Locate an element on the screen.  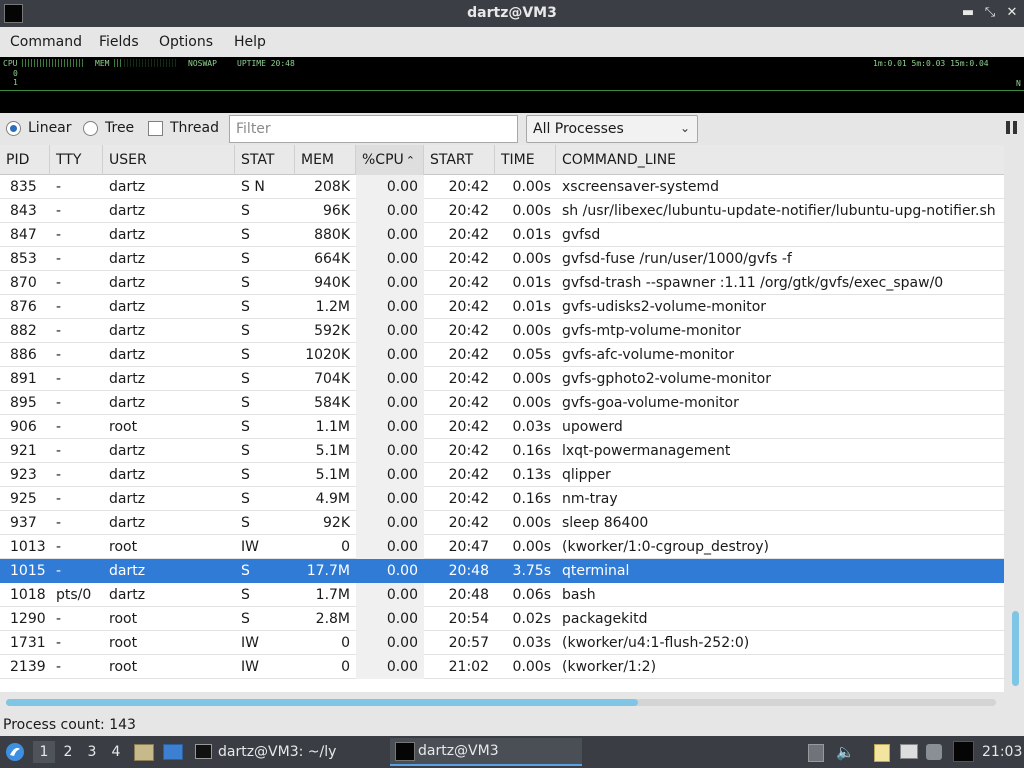
vertical-scrollbar is located at coordinates (1014, 418).